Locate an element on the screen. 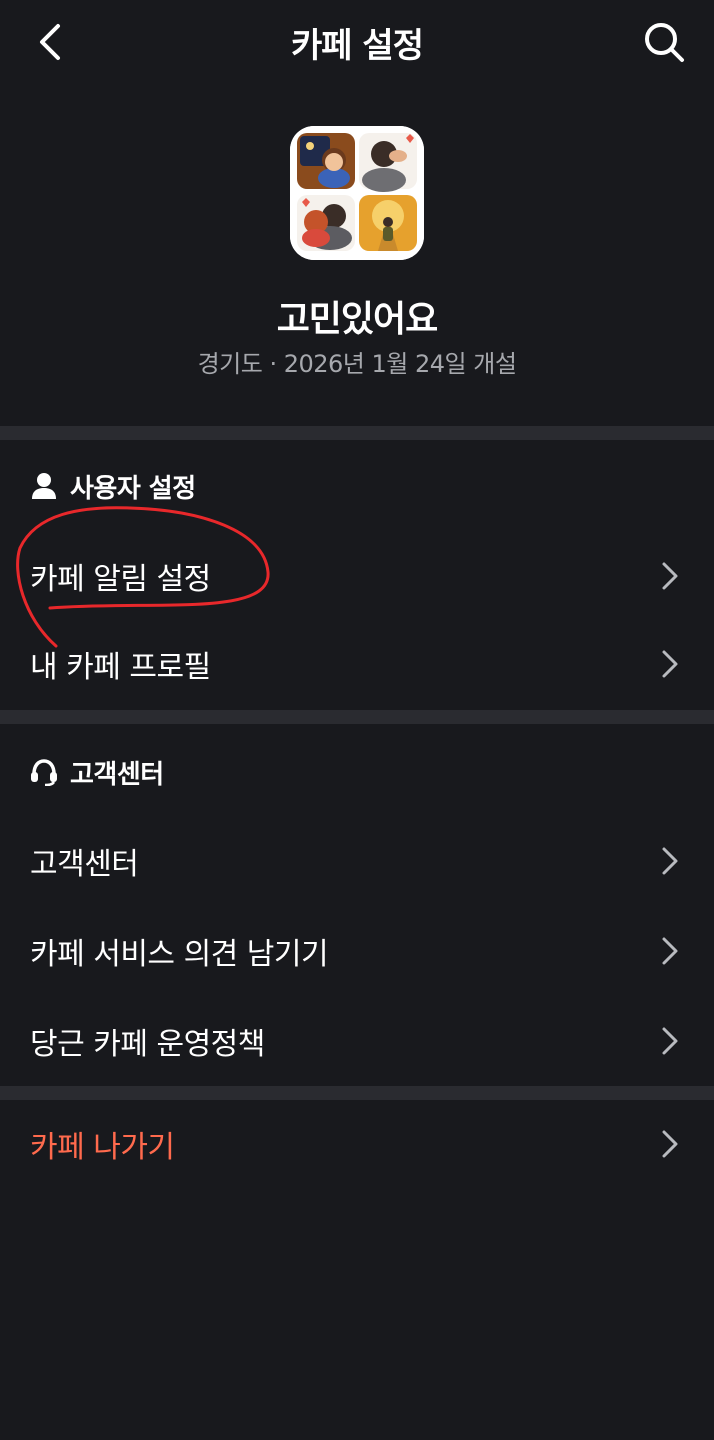 This screenshot has width=714, height=1440. cafe-logo is located at coordinates (357, 193).